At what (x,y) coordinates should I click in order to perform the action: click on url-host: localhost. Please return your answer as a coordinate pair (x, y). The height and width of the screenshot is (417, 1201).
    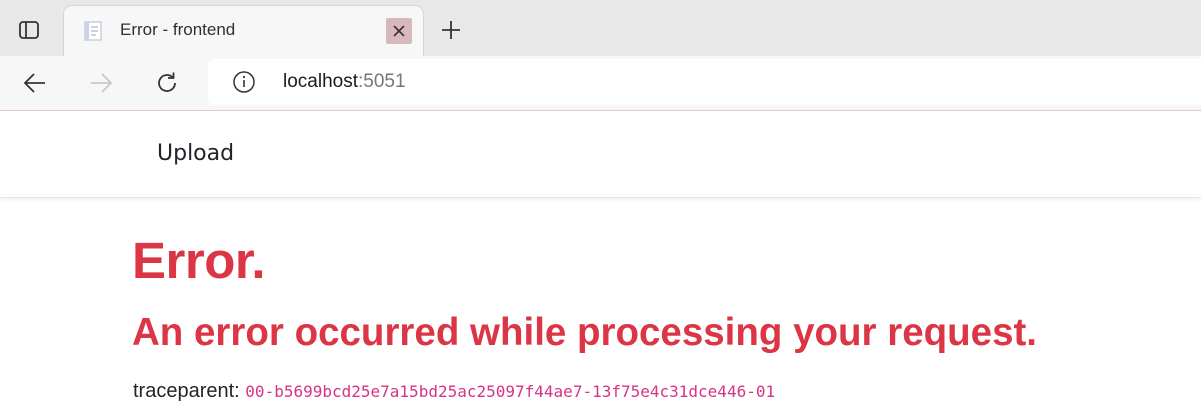
    Looking at the image, I should click on (320, 81).